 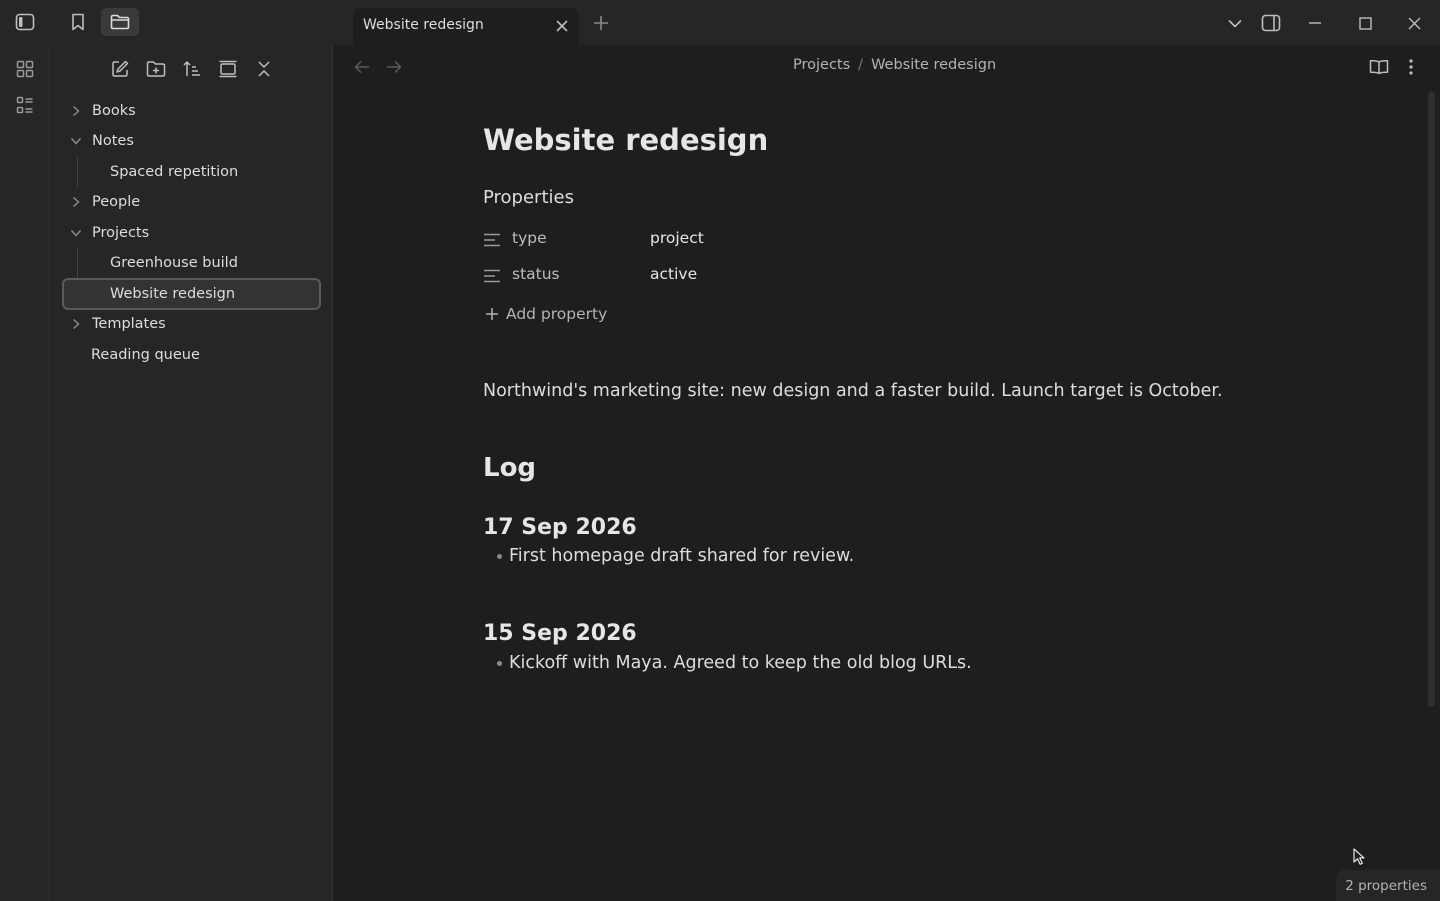 What do you see at coordinates (129, 324) in the screenshot?
I see `tree-item-label: Templates` at bounding box center [129, 324].